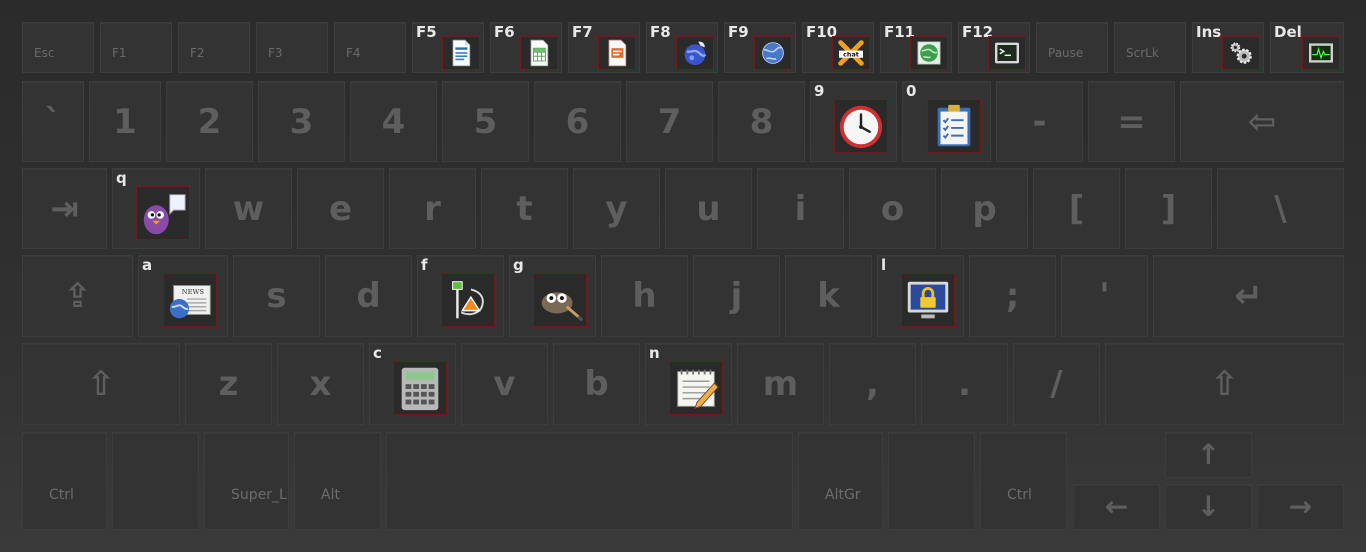 The width and height of the screenshot is (1366, 552). What do you see at coordinates (209, 121) in the screenshot?
I see `key-2: 2` at bounding box center [209, 121].